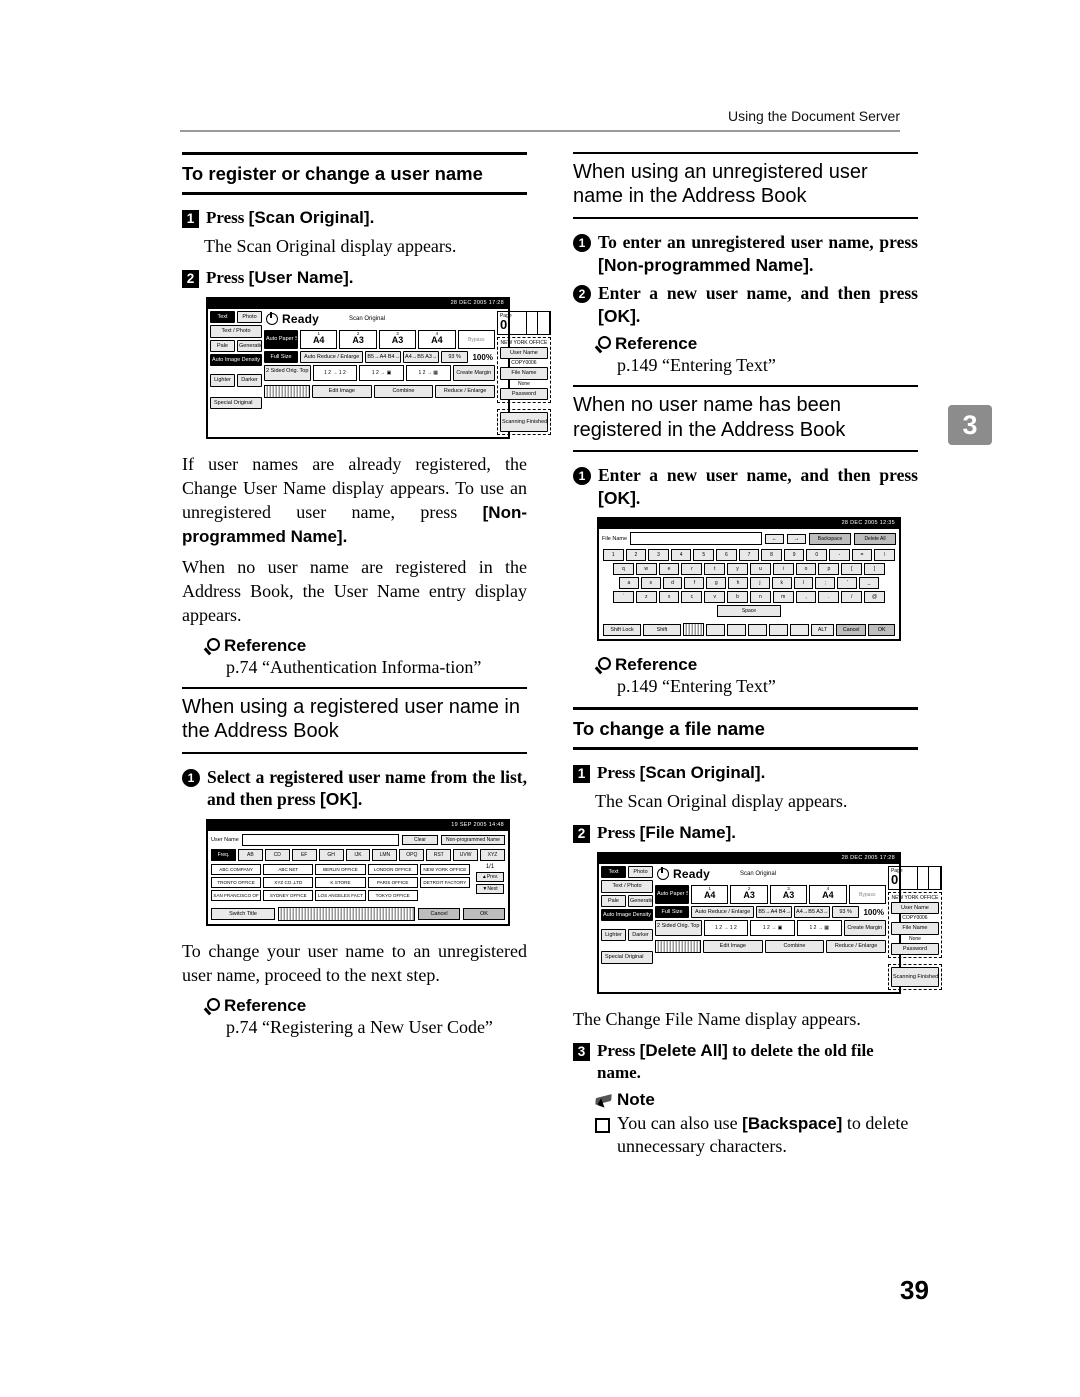  What do you see at coordinates (737, 597) in the screenshot?
I see `key: b` at bounding box center [737, 597].